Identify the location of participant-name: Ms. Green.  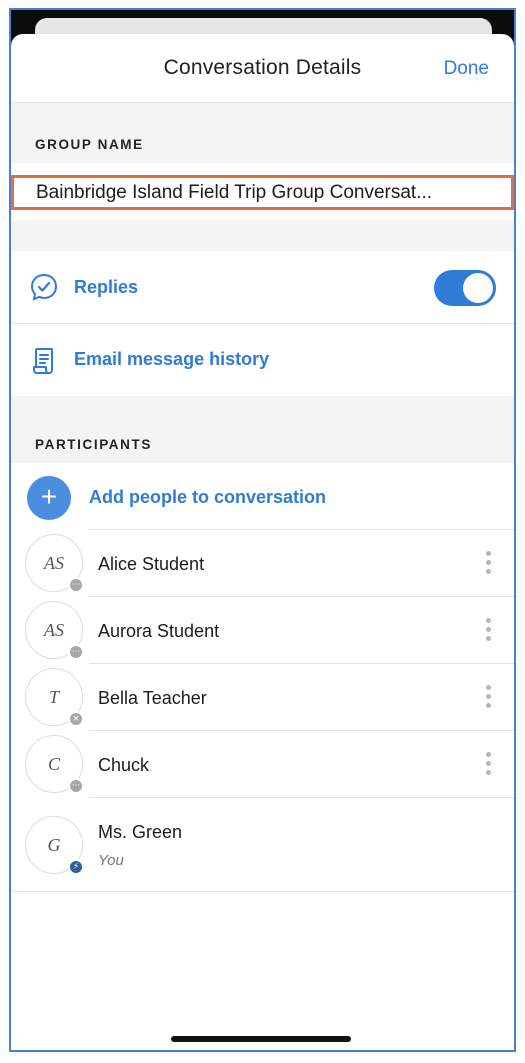
(140, 832).